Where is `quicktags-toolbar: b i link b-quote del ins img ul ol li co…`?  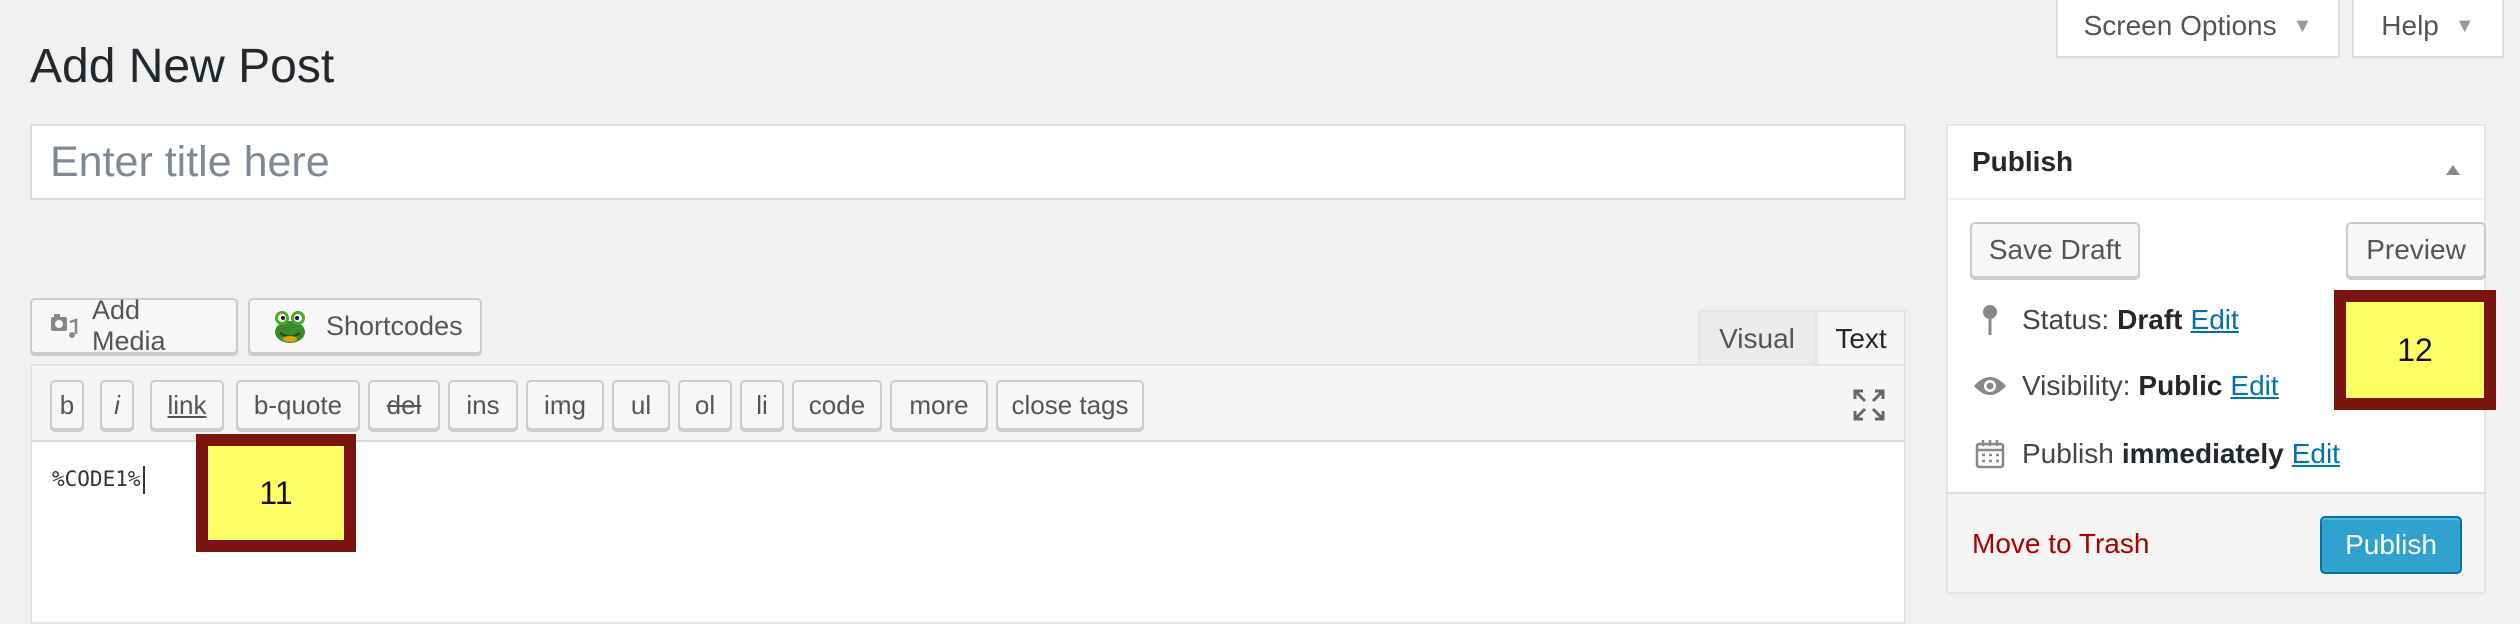 quicktags-toolbar: b i link b-quote del ins img ul ol li co… is located at coordinates (968, 404).